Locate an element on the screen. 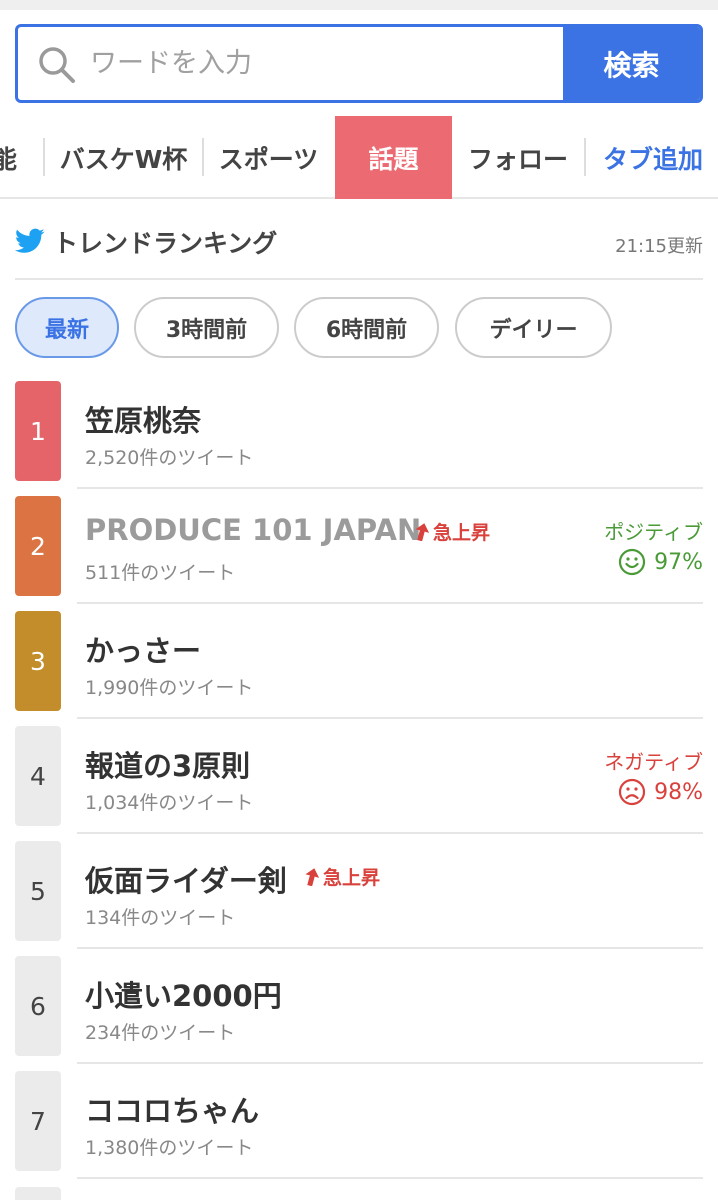  sad-face-icon is located at coordinates (632, 792).